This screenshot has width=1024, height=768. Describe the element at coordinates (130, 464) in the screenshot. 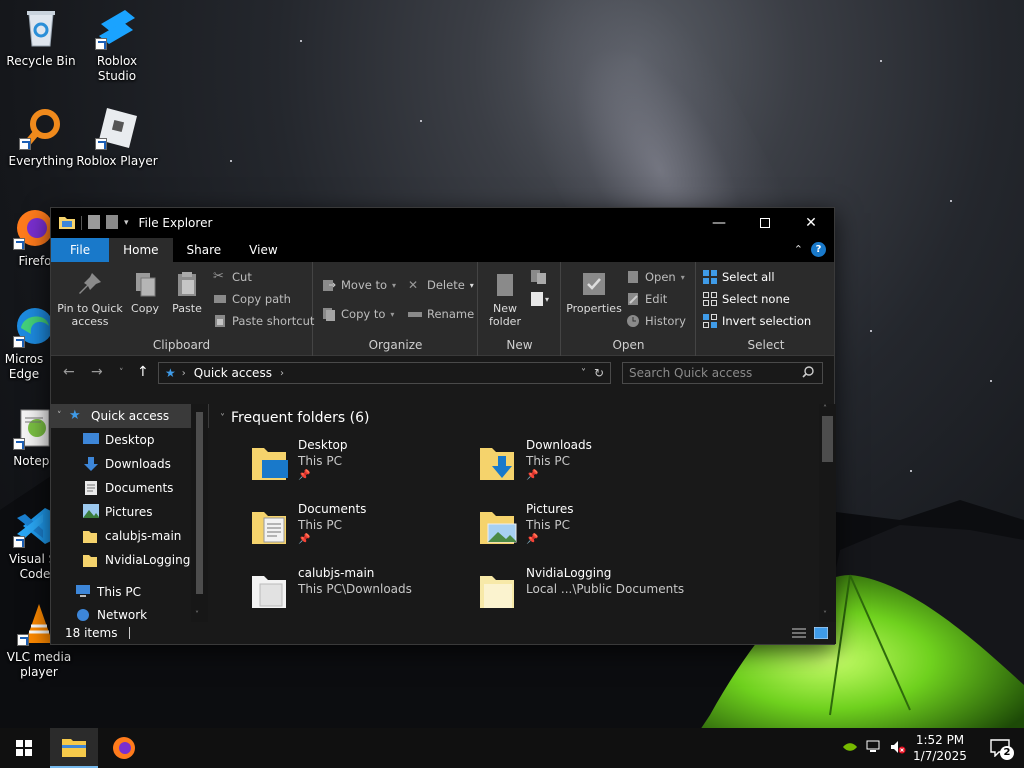

I see `nav-item-downloads: Downloads 📌` at that location.